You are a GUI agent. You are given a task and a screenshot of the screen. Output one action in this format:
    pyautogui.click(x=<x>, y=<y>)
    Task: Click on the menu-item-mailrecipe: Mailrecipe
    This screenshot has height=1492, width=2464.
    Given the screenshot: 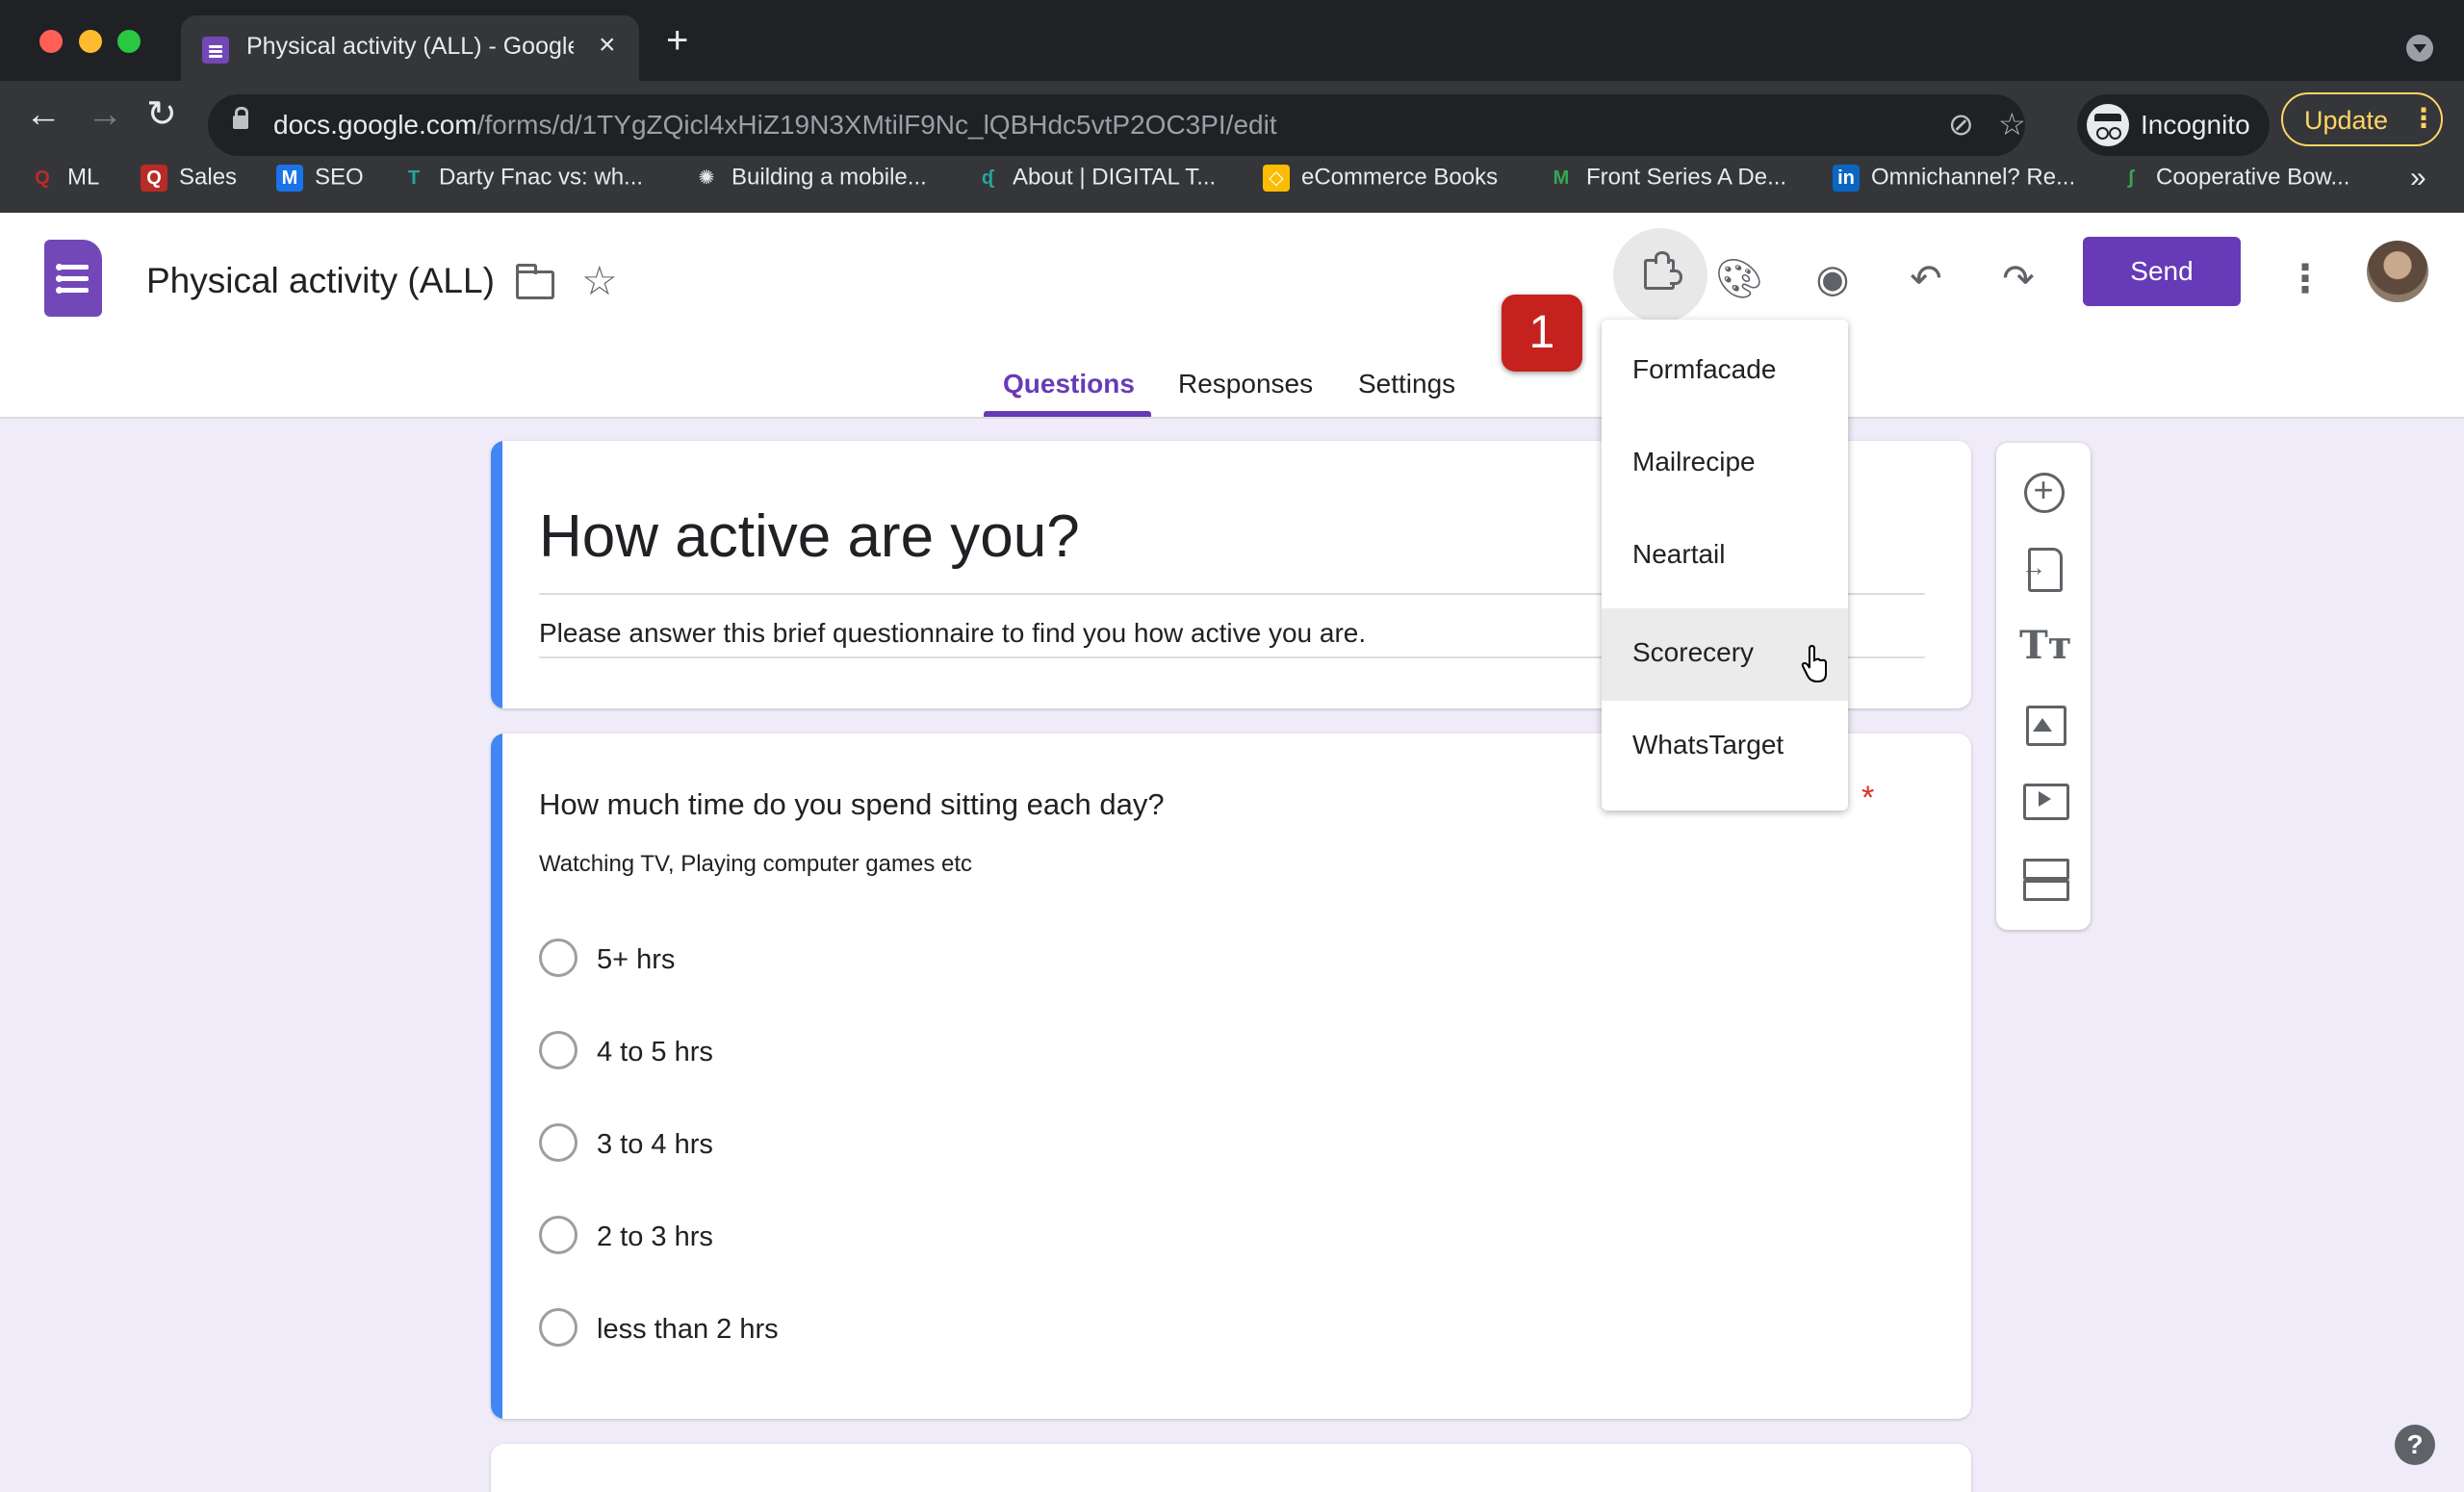 What is the action you would take?
    pyautogui.click(x=1725, y=464)
    